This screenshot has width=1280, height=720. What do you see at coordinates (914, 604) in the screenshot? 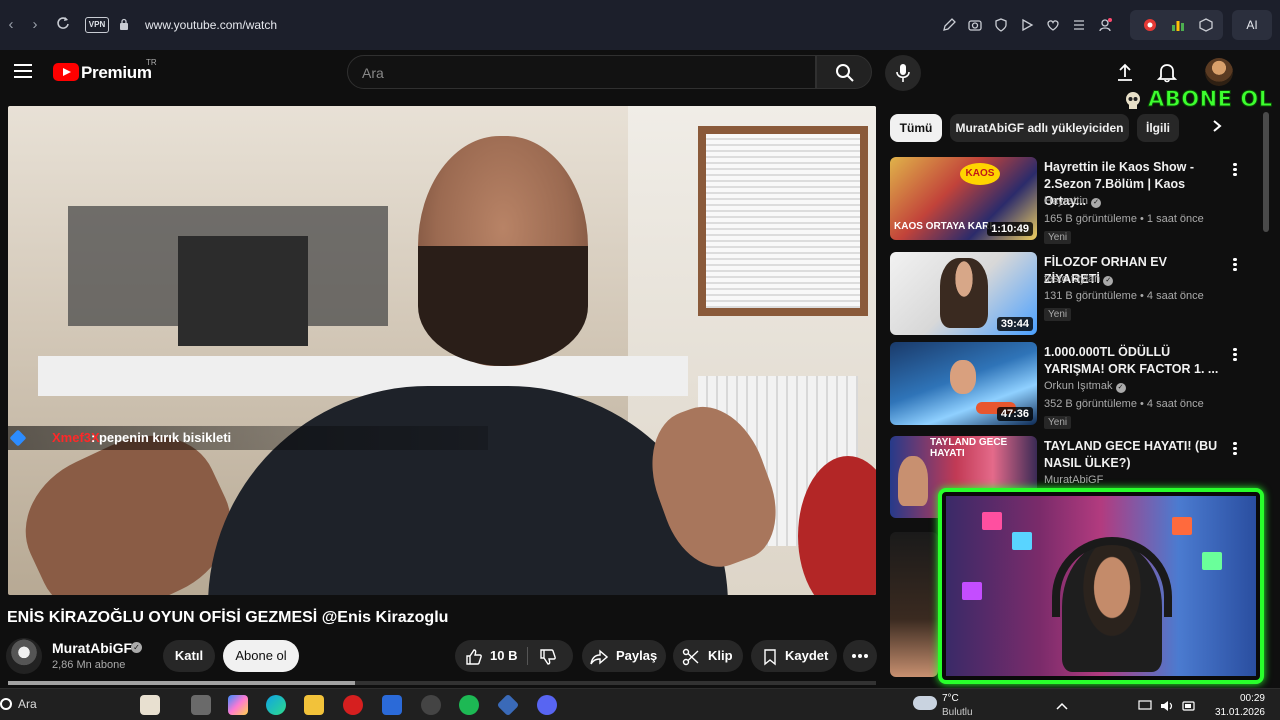
I see `video-thumbnail` at bounding box center [914, 604].